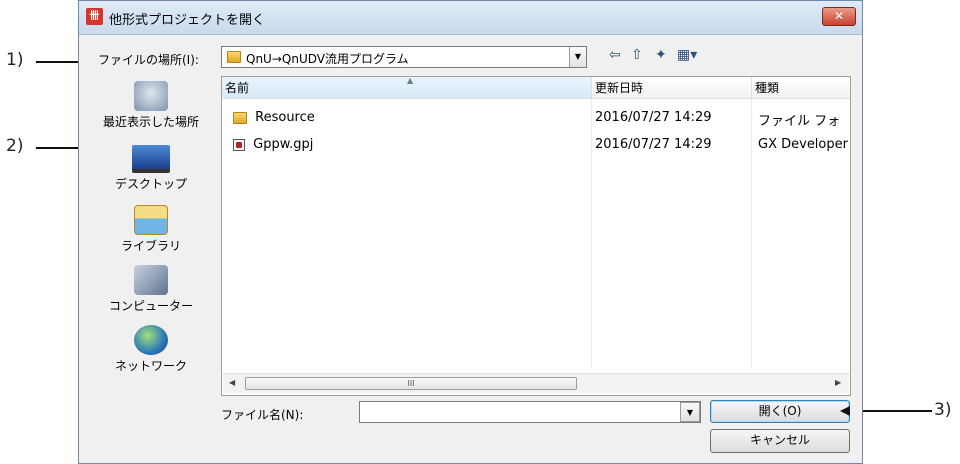  What do you see at coordinates (148, 60) in the screenshot?
I see `lookin-label: ファイルの場所(I):` at bounding box center [148, 60].